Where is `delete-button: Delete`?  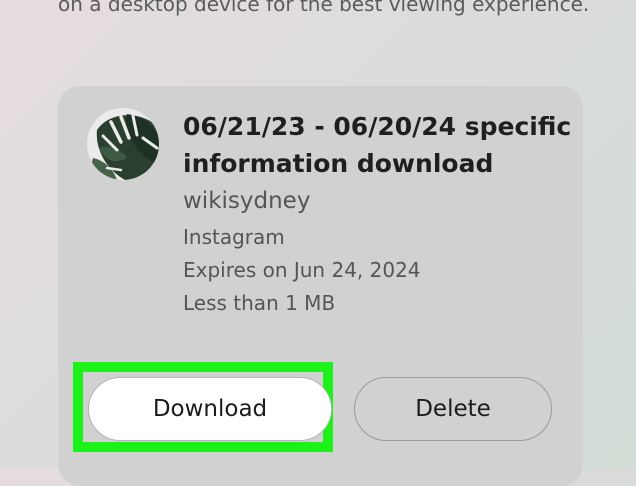
delete-button: Delete is located at coordinates (453, 409).